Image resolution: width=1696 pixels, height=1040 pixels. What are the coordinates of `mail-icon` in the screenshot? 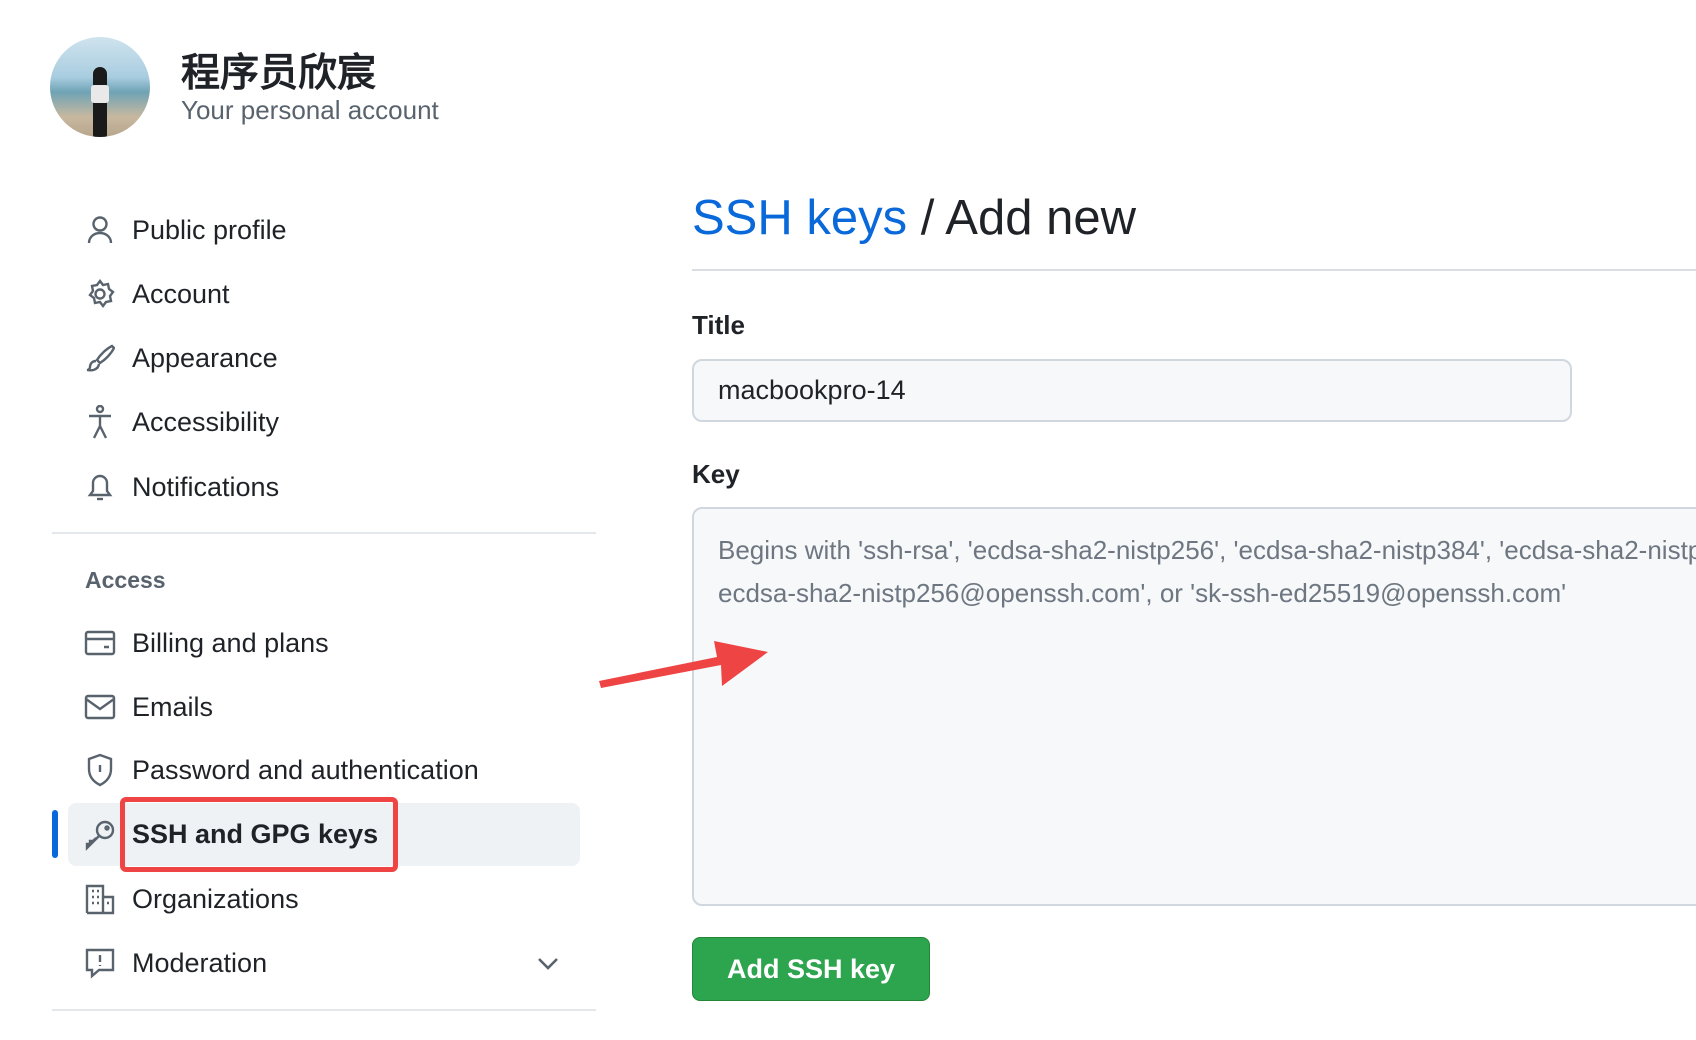 It's located at (100, 707).